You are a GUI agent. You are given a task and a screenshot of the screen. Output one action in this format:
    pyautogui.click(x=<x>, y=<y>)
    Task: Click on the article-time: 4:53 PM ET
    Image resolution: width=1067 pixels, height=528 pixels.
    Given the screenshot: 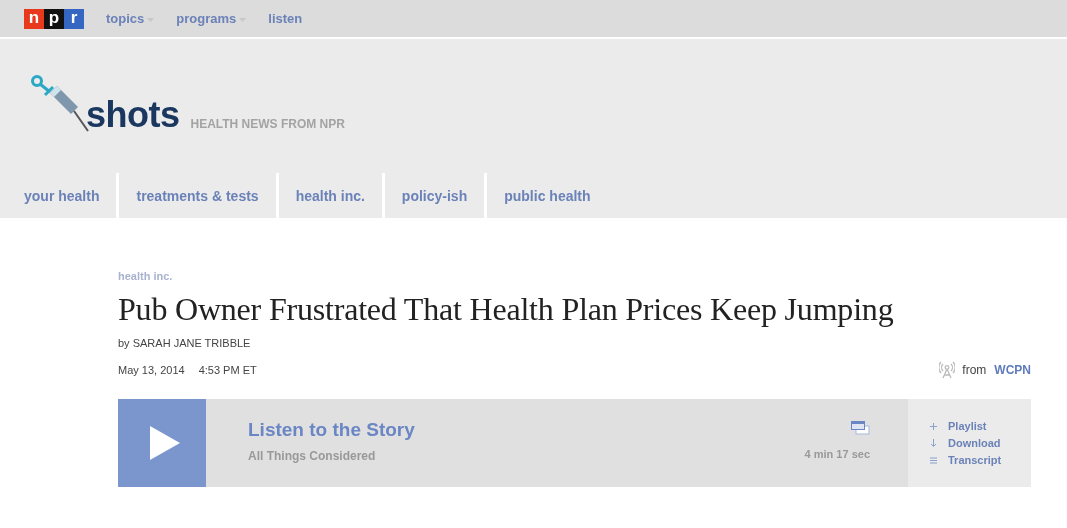 What is the action you would take?
    pyautogui.click(x=227, y=370)
    